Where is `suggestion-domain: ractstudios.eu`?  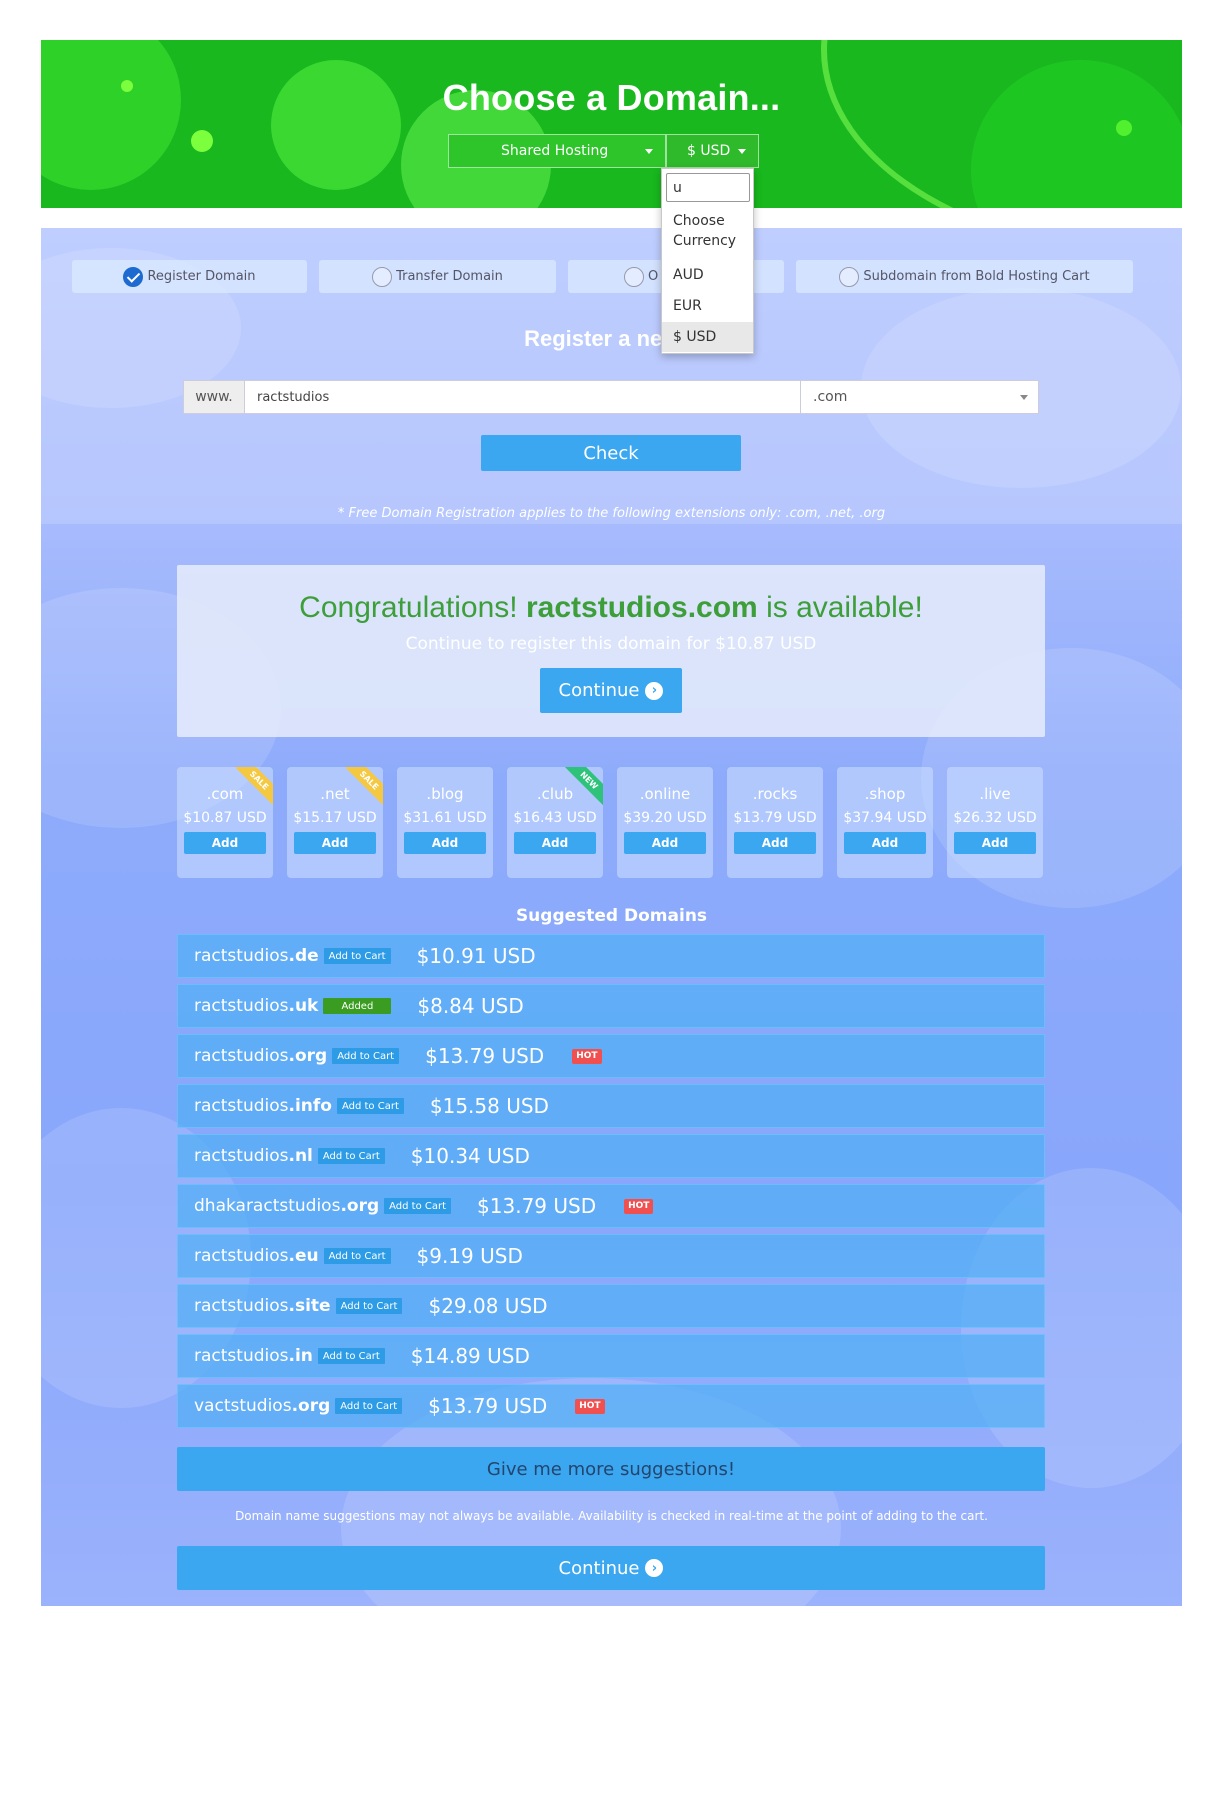 suggestion-domain: ractstudios.eu is located at coordinates (256, 1256).